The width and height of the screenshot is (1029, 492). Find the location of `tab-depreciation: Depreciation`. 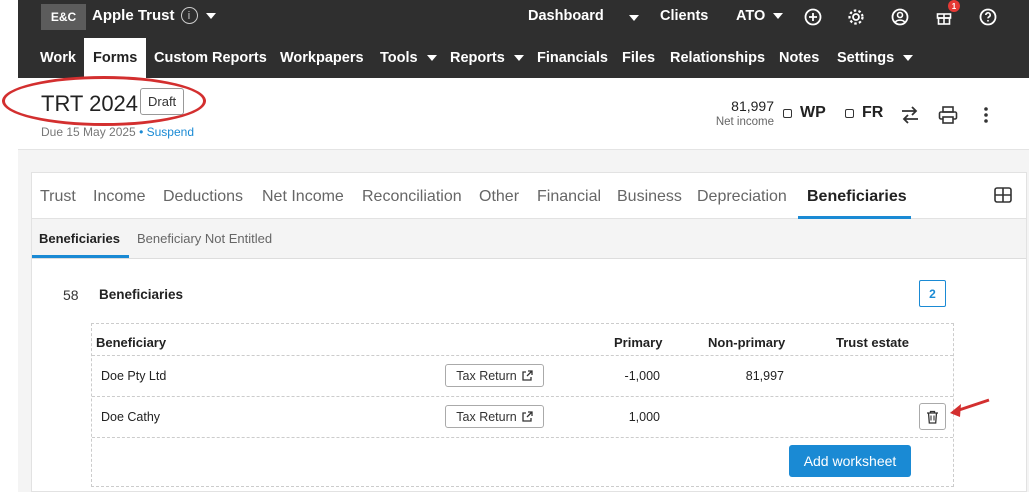

tab-depreciation: Depreciation is located at coordinates (742, 197).